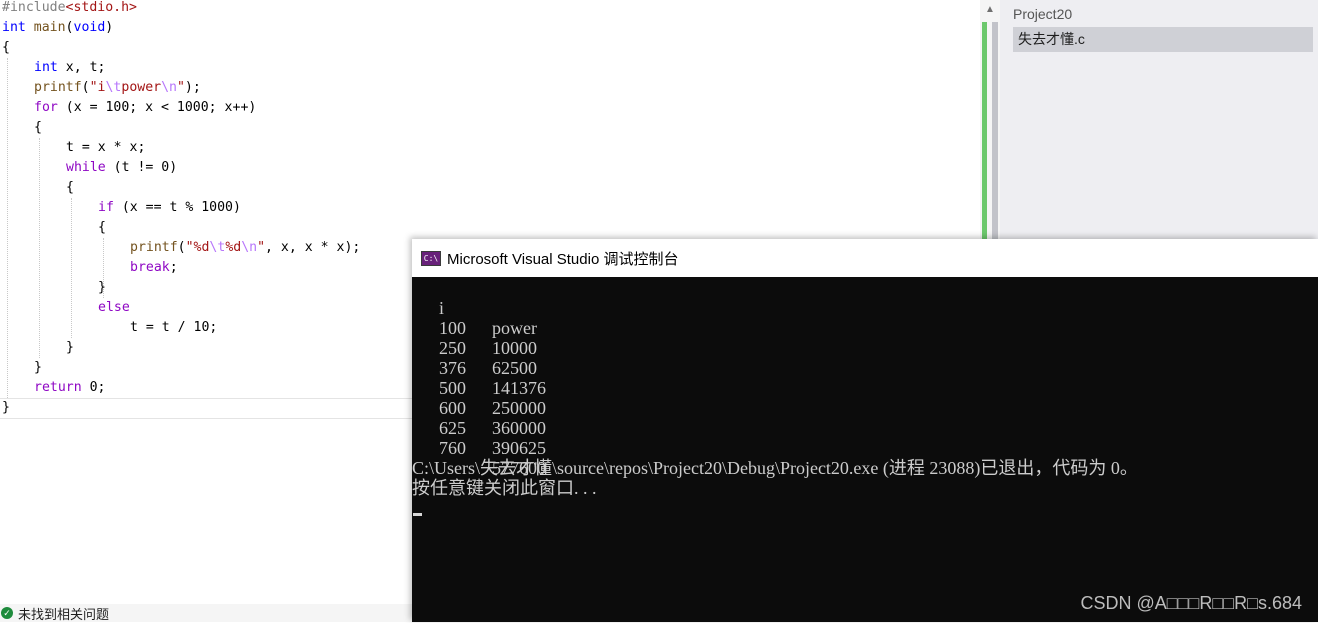  I want to click on code-line-17: t = t / 10;, so click(173, 328).